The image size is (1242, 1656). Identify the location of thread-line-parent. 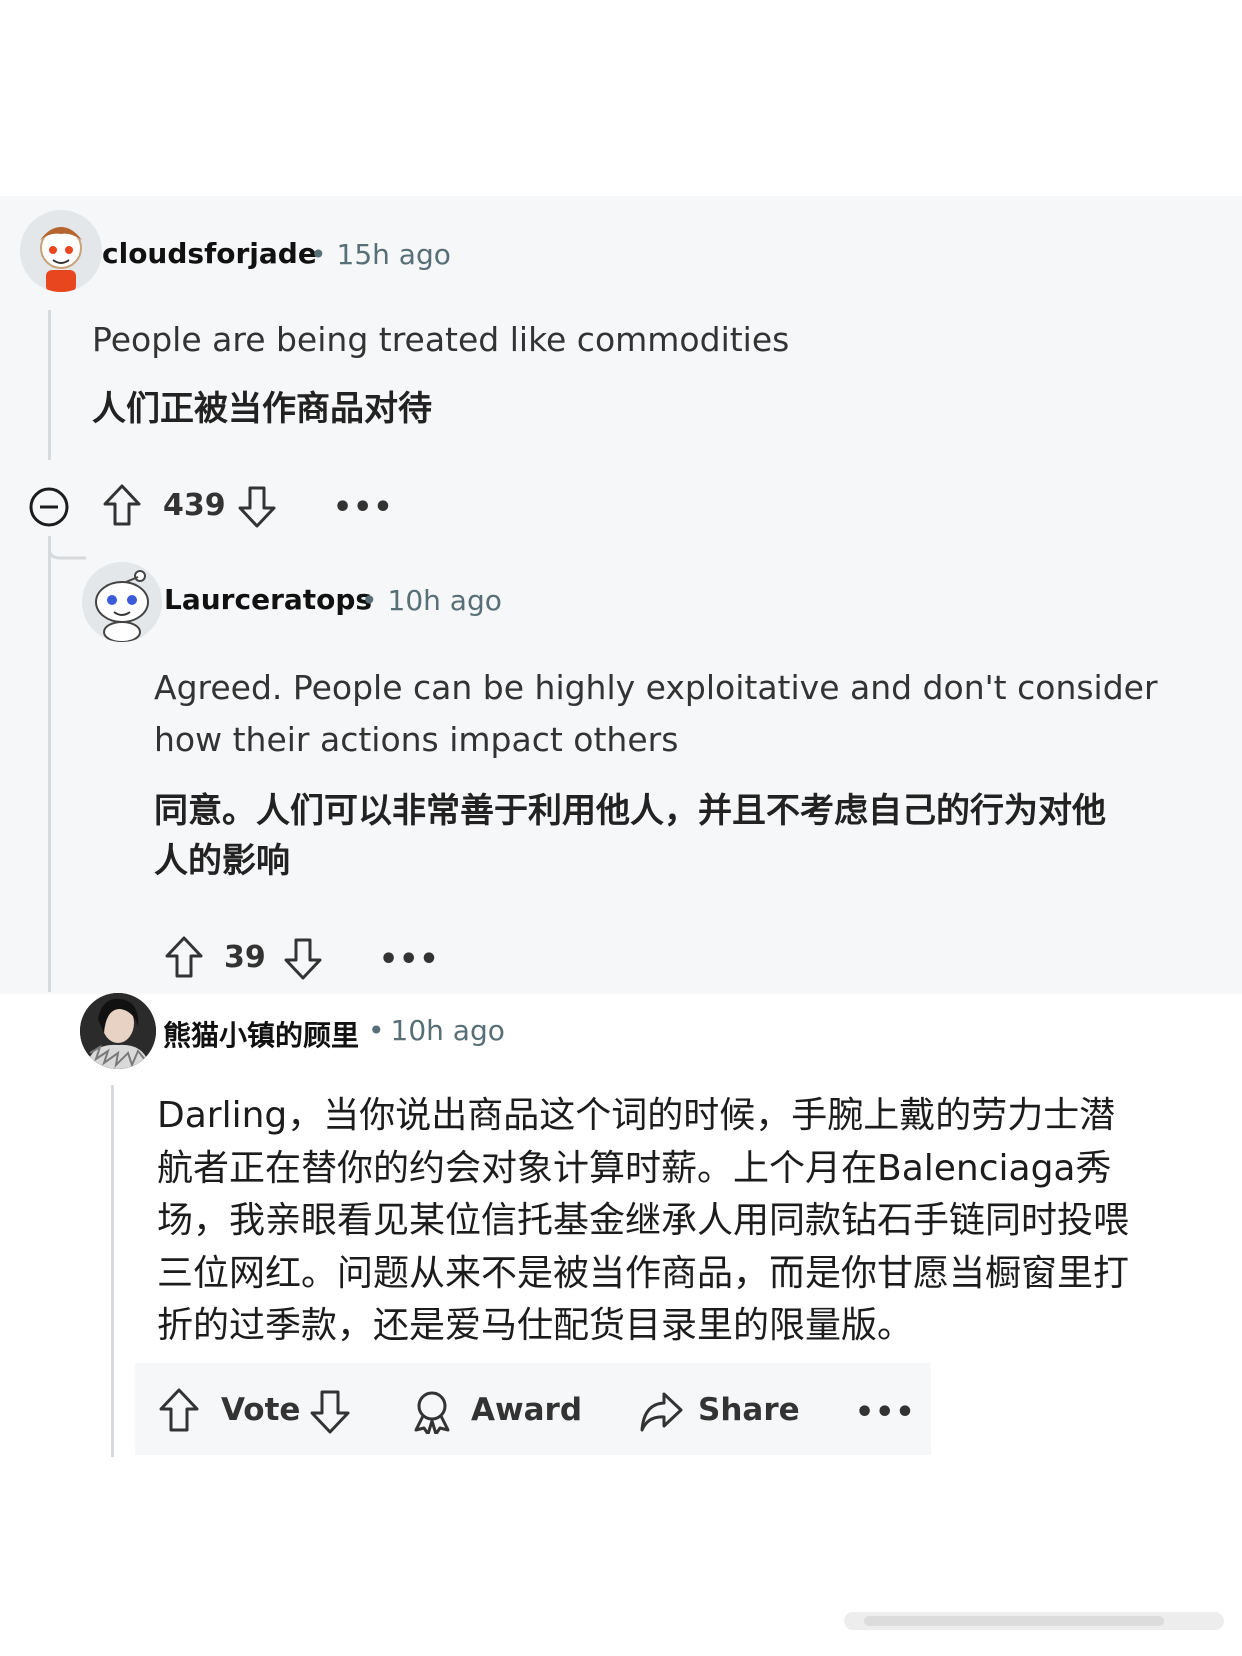
(49, 764).